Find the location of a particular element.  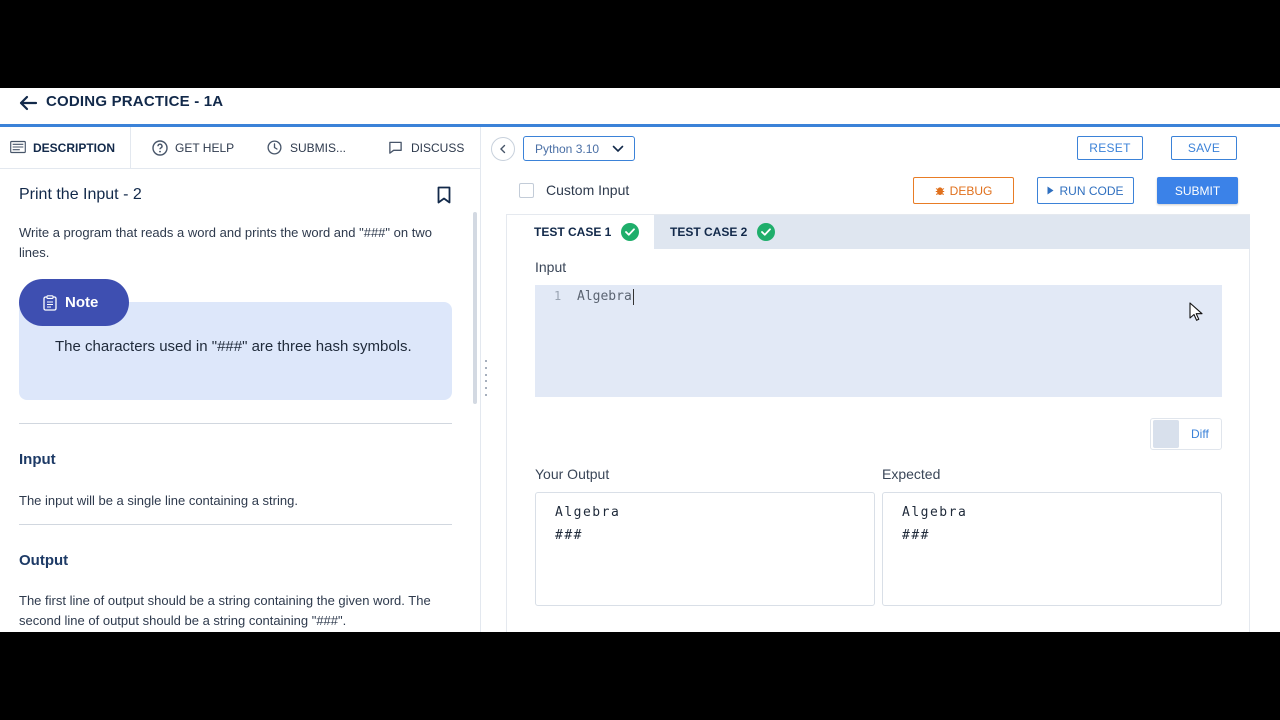

tab-discuss: DISCUSS is located at coordinates (426, 148).